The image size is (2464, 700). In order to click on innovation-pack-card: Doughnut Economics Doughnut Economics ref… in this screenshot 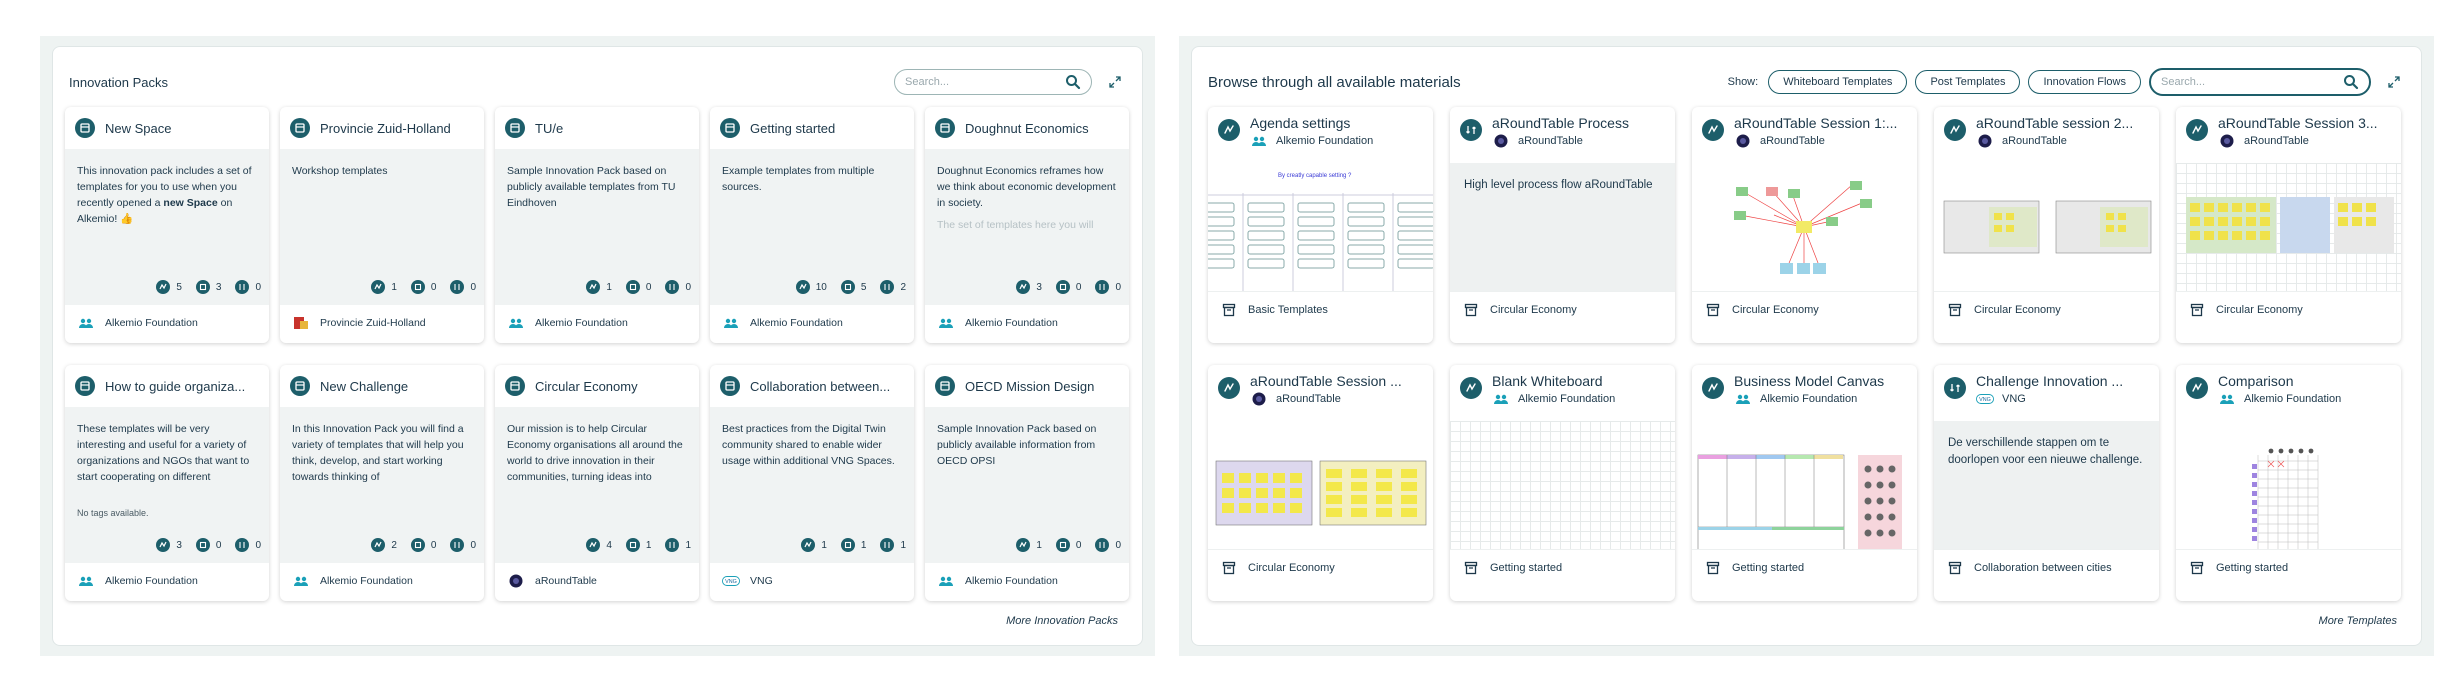, I will do `click(1027, 225)`.